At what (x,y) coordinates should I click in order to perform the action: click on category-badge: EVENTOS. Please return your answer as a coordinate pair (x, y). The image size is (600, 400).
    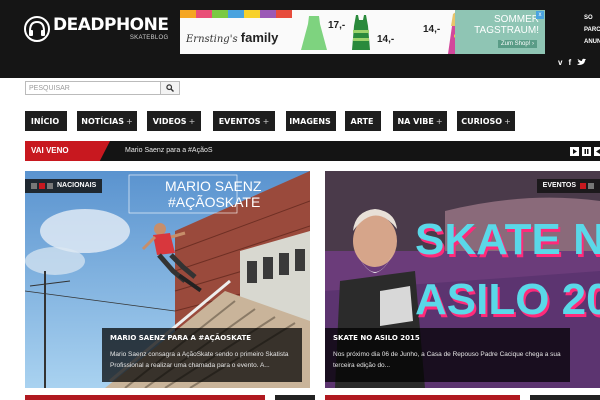
    Looking at the image, I should click on (568, 186).